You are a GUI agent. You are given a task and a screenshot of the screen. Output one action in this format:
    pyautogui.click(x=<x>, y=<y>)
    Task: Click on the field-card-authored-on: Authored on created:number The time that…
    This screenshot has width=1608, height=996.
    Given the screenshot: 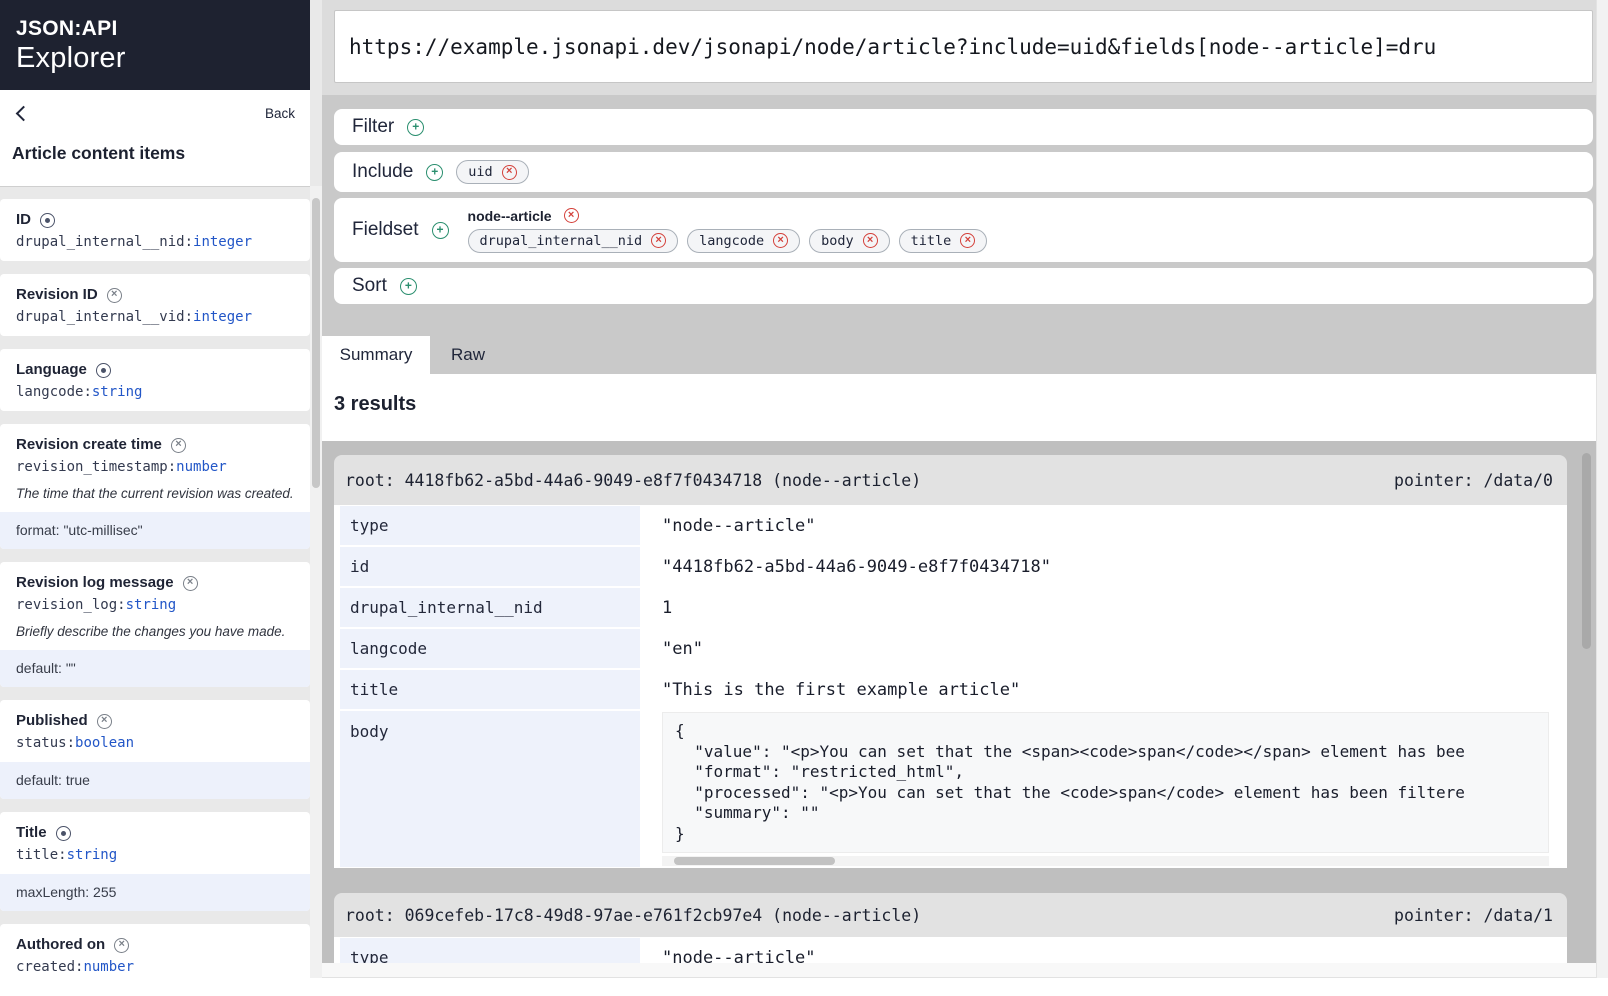 What is the action you would take?
    pyautogui.click(x=155, y=951)
    